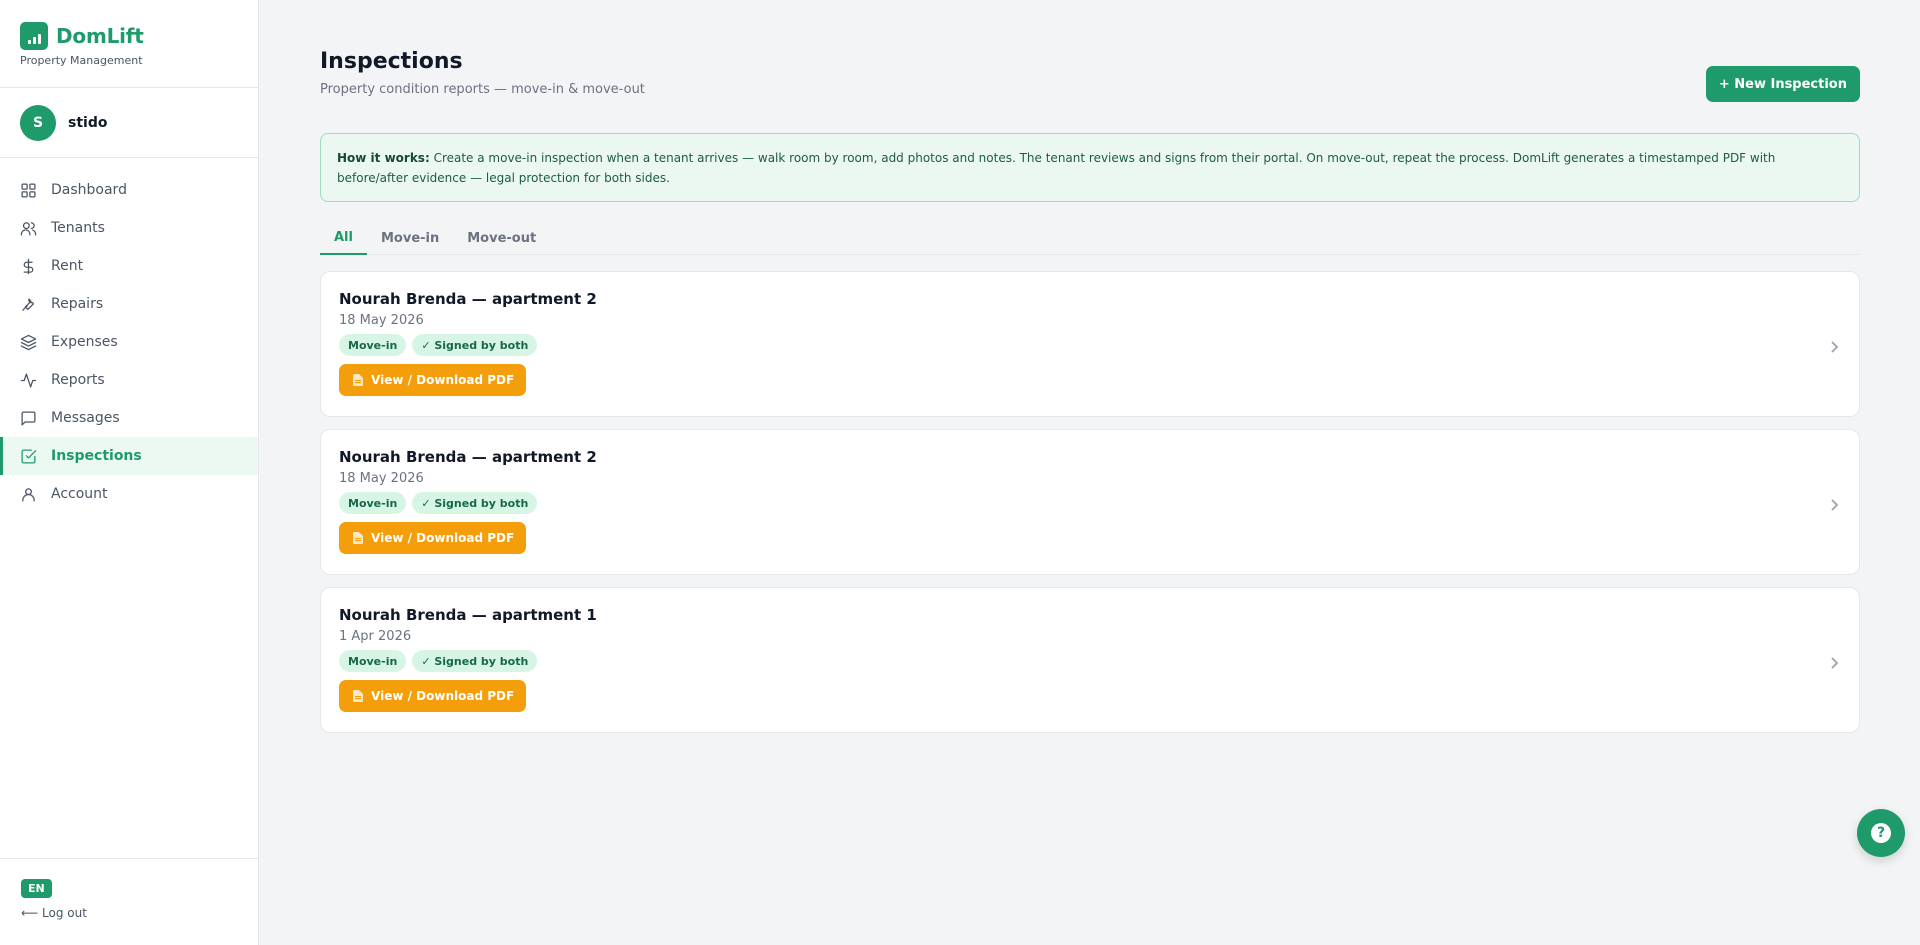 The height and width of the screenshot is (945, 1920). Describe the element at coordinates (29, 456) in the screenshot. I see `check-square-icon` at that location.